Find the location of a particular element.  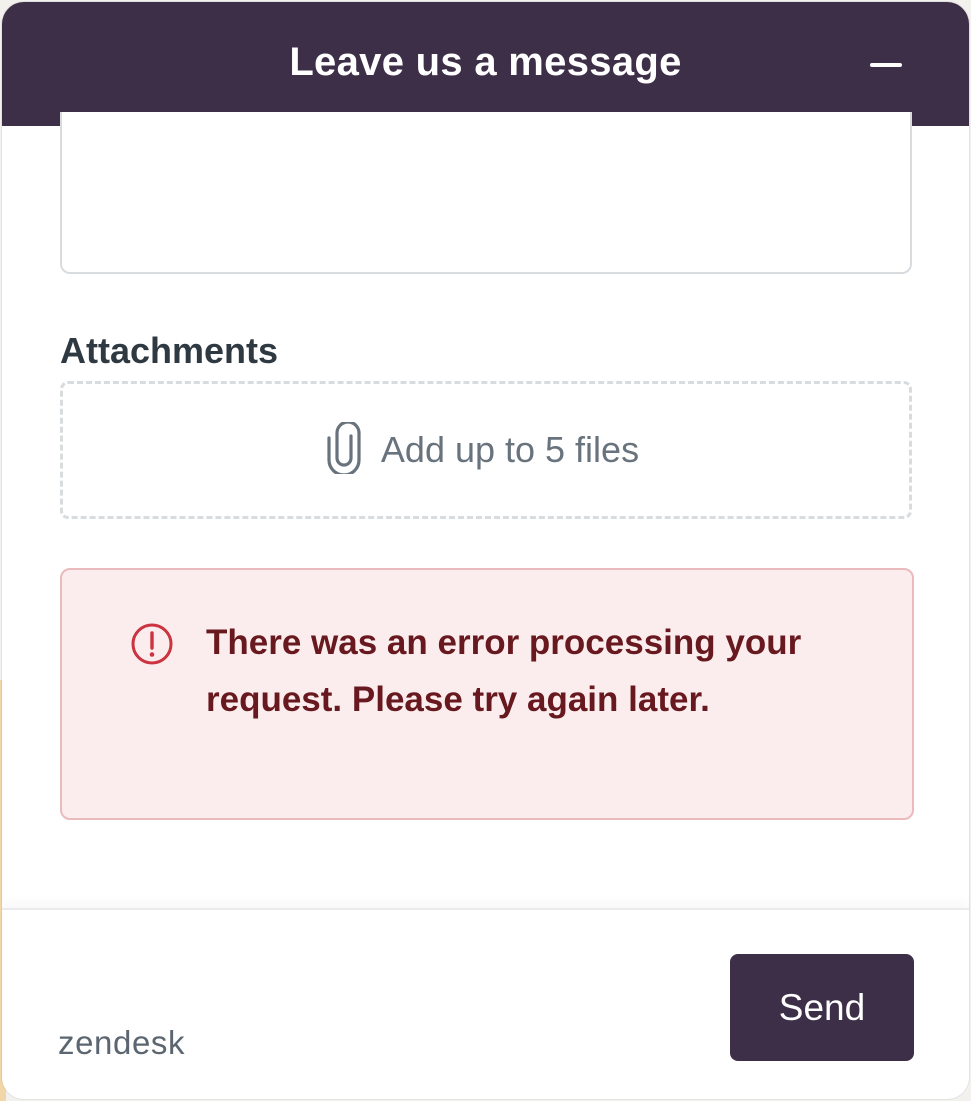

attachments-label: Attachments is located at coordinates (169, 350).